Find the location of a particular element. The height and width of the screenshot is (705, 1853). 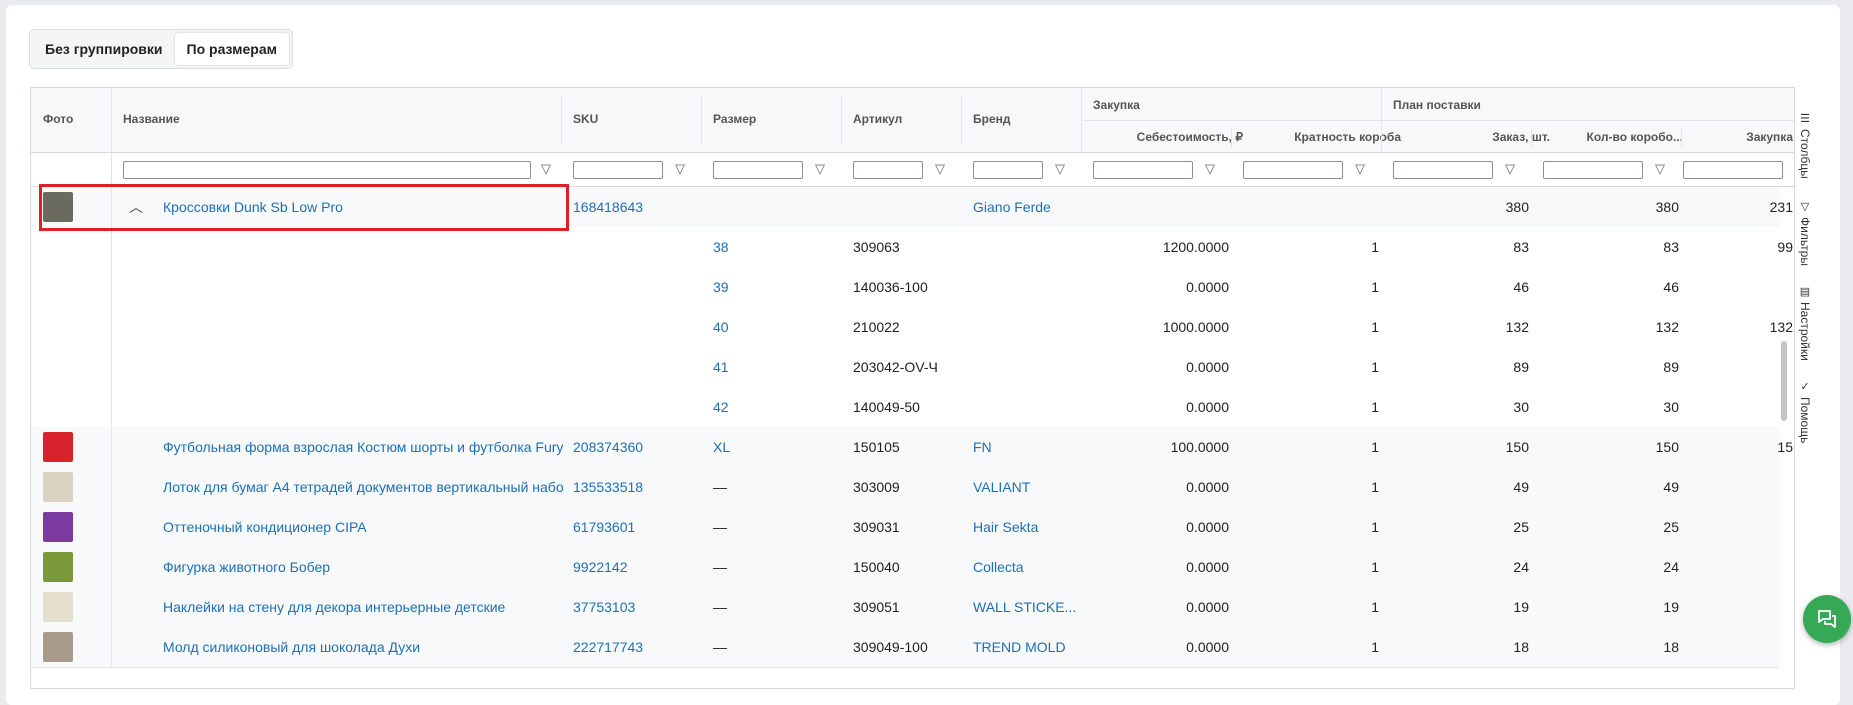

box-count-filter-icon: ▽ is located at coordinates (1660, 169).